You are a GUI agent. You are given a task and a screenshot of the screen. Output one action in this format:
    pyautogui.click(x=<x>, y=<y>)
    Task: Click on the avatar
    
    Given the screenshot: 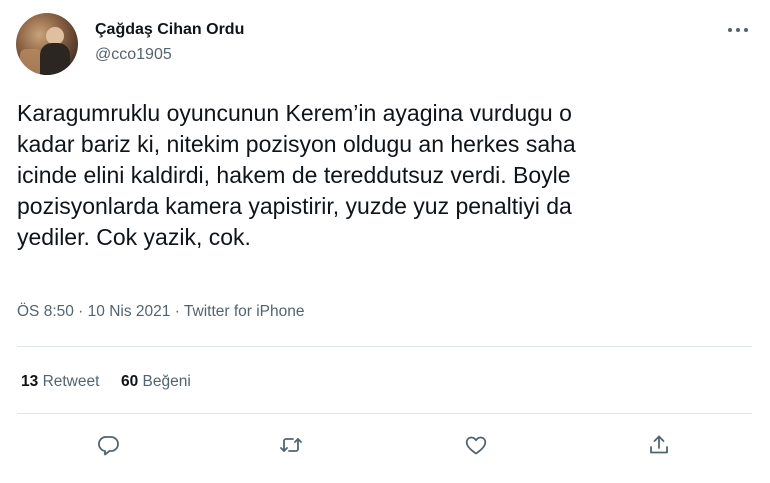 What is the action you would take?
    pyautogui.click(x=47, y=44)
    